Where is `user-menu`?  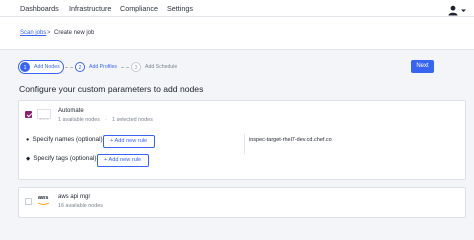
user-menu is located at coordinates (457, 9).